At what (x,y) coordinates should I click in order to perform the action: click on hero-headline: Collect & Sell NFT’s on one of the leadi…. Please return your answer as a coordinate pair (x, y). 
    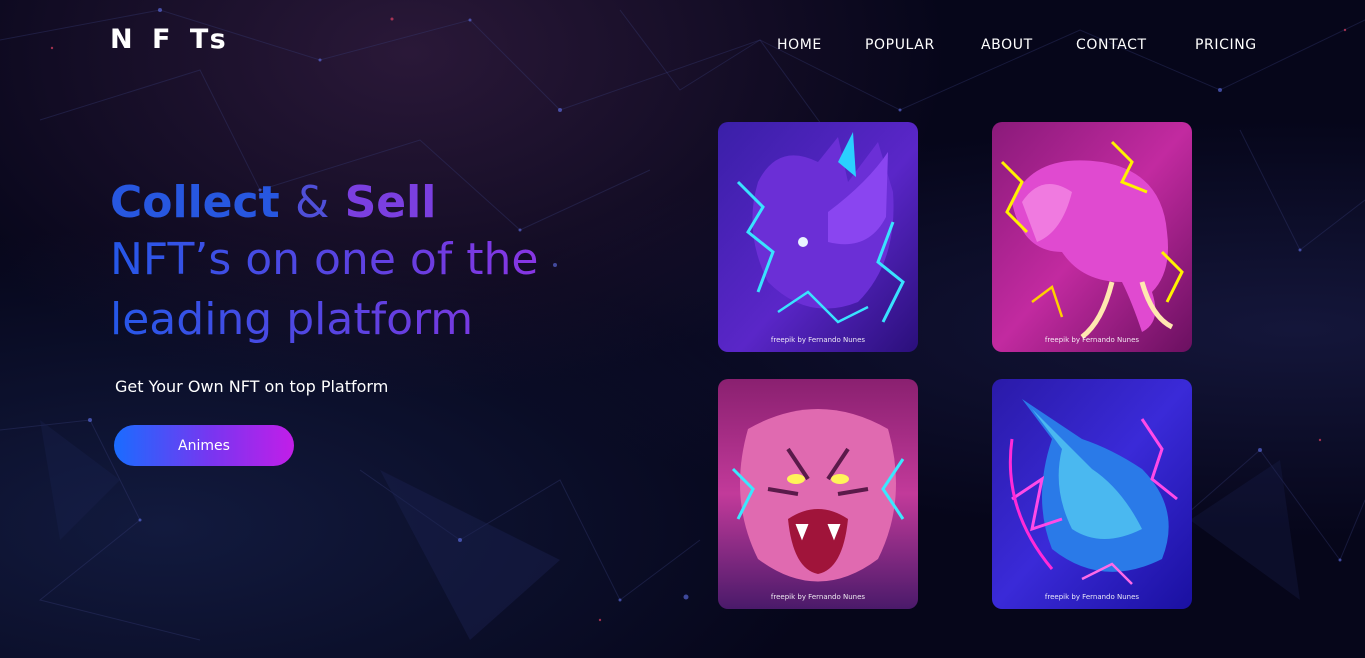
    Looking at the image, I should click on (390, 263).